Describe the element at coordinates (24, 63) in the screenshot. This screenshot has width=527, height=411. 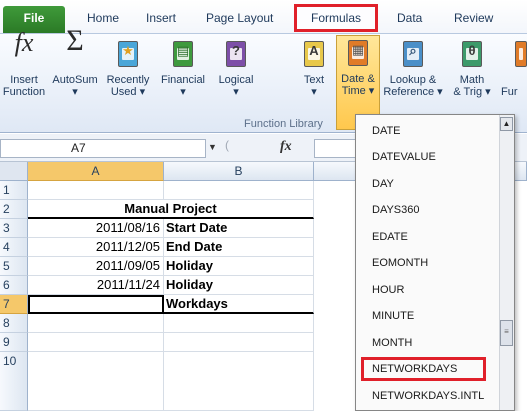
I see `insert-function-button: fx Insert Function` at that location.